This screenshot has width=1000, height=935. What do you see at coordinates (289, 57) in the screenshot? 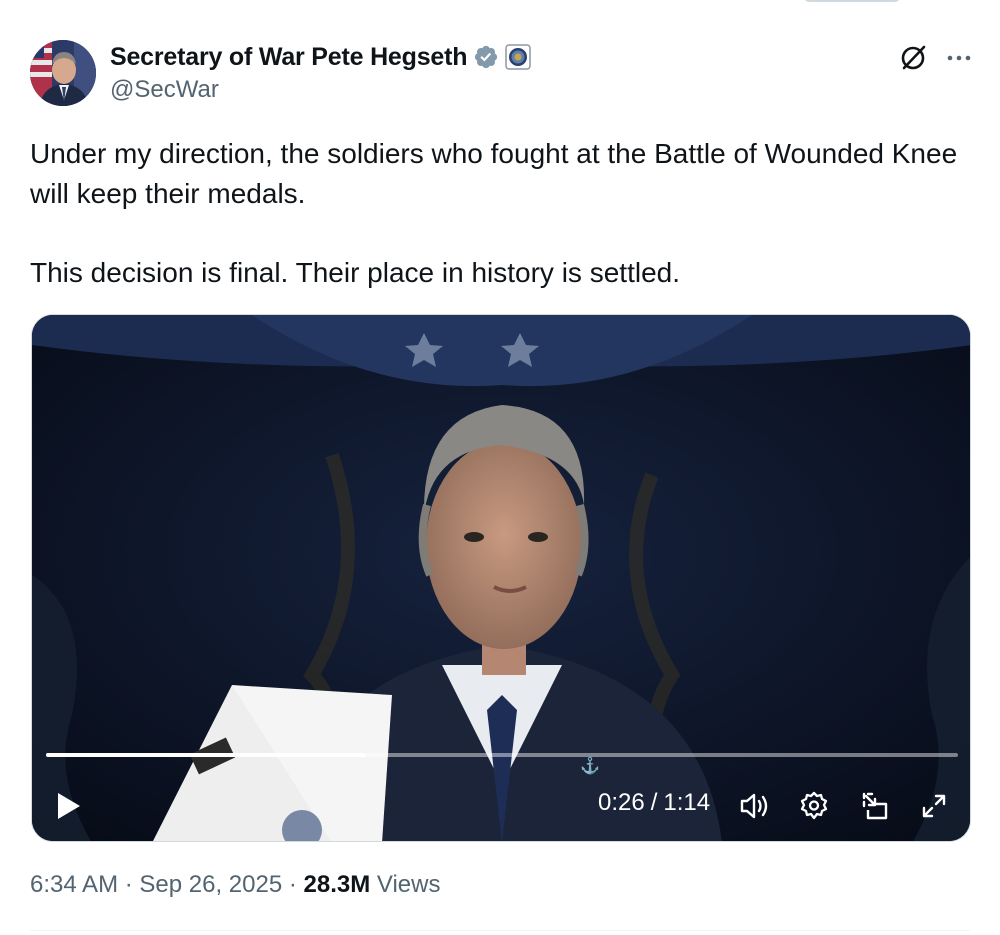
I see `display-name: Secretary of War Pete Hegseth` at bounding box center [289, 57].